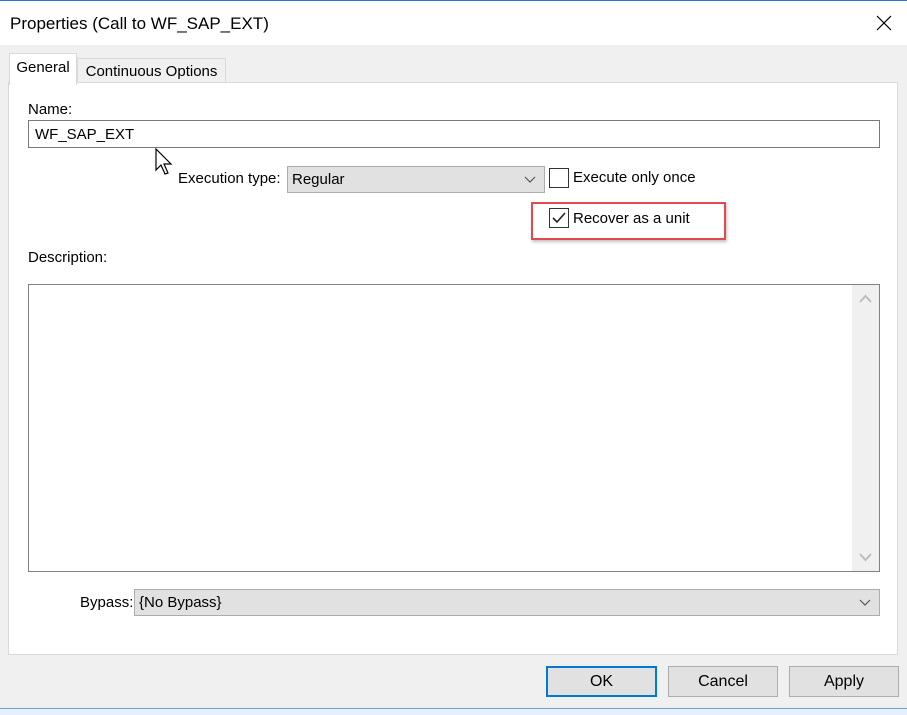 The image size is (907, 715). I want to click on bypass-label: Bypass:, so click(107, 602).